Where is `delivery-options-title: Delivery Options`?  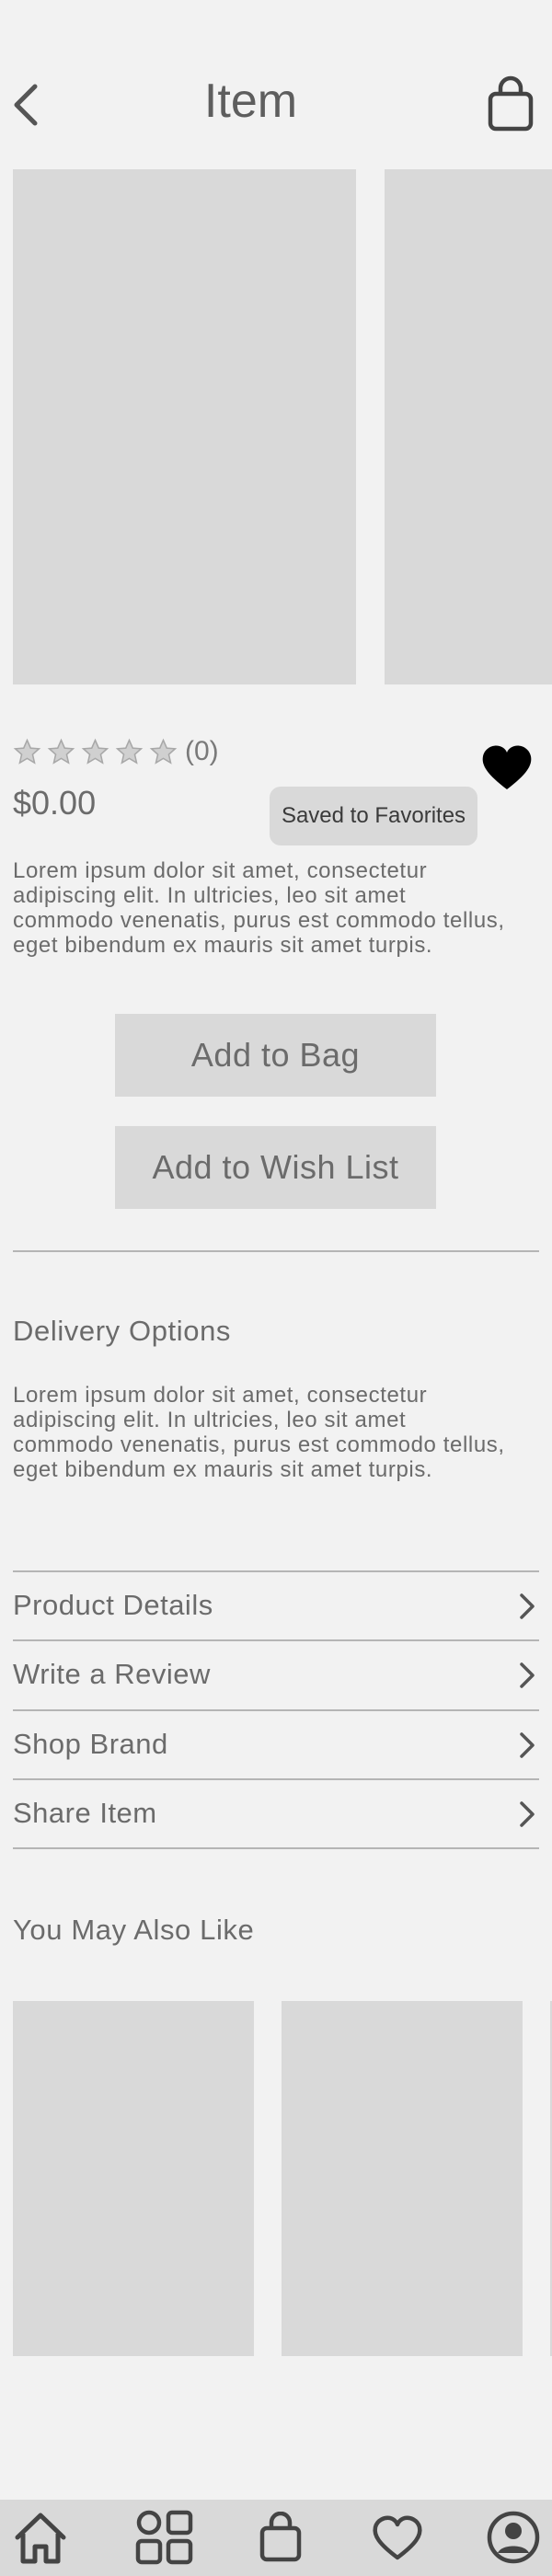
delivery-options-title: Delivery Options is located at coordinates (122, 1331).